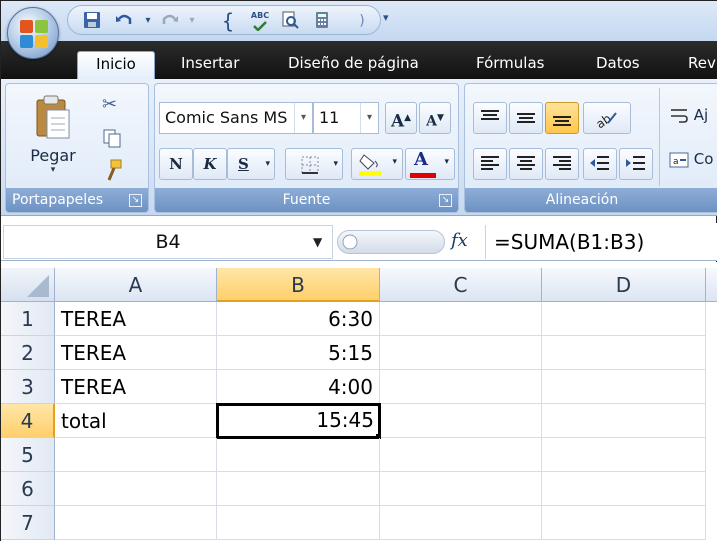 The image size is (717, 541). What do you see at coordinates (28, 455) in the screenshot?
I see `row-header-5: 5` at bounding box center [28, 455].